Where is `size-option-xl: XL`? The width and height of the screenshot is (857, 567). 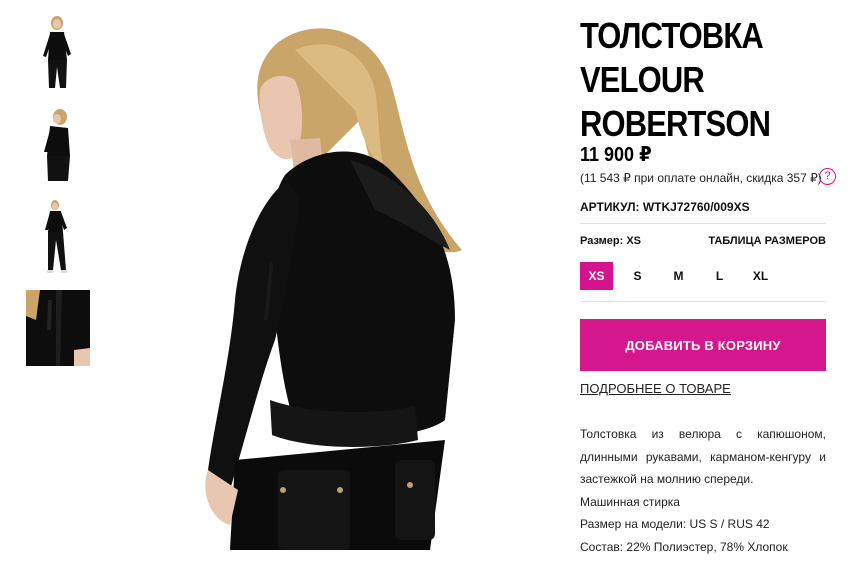 size-option-xl: XL is located at coordinates (760, 276).